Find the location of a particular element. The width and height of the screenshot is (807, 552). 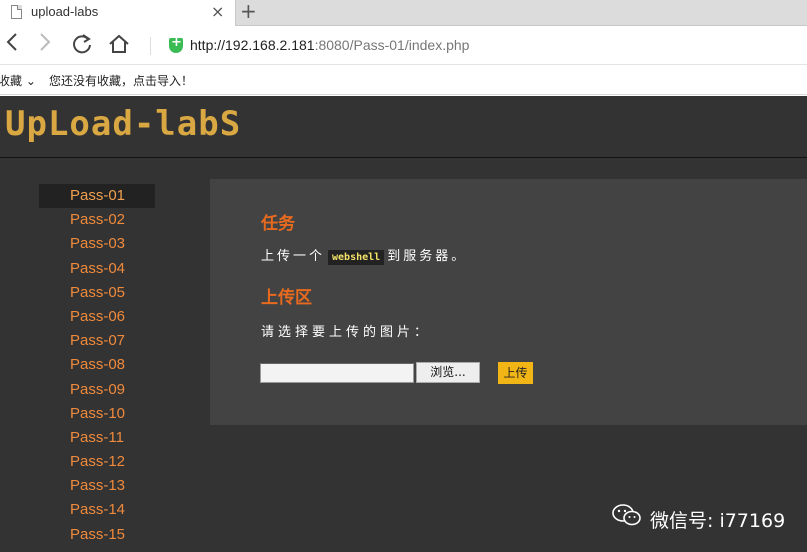

nav-divider is located at coordinates (150, 46).